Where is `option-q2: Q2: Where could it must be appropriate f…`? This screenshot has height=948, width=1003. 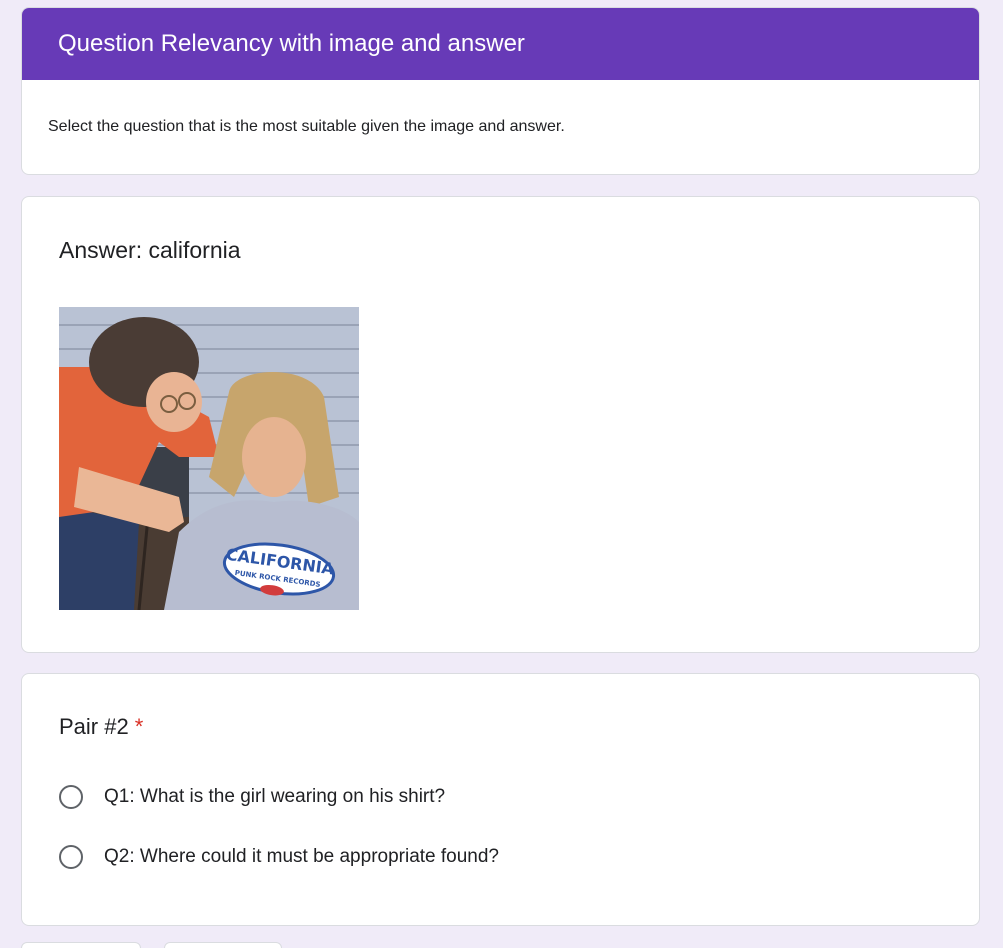 option-q2: Q2: Where could it must be appropriate f… is located at coordinates (279, 857).